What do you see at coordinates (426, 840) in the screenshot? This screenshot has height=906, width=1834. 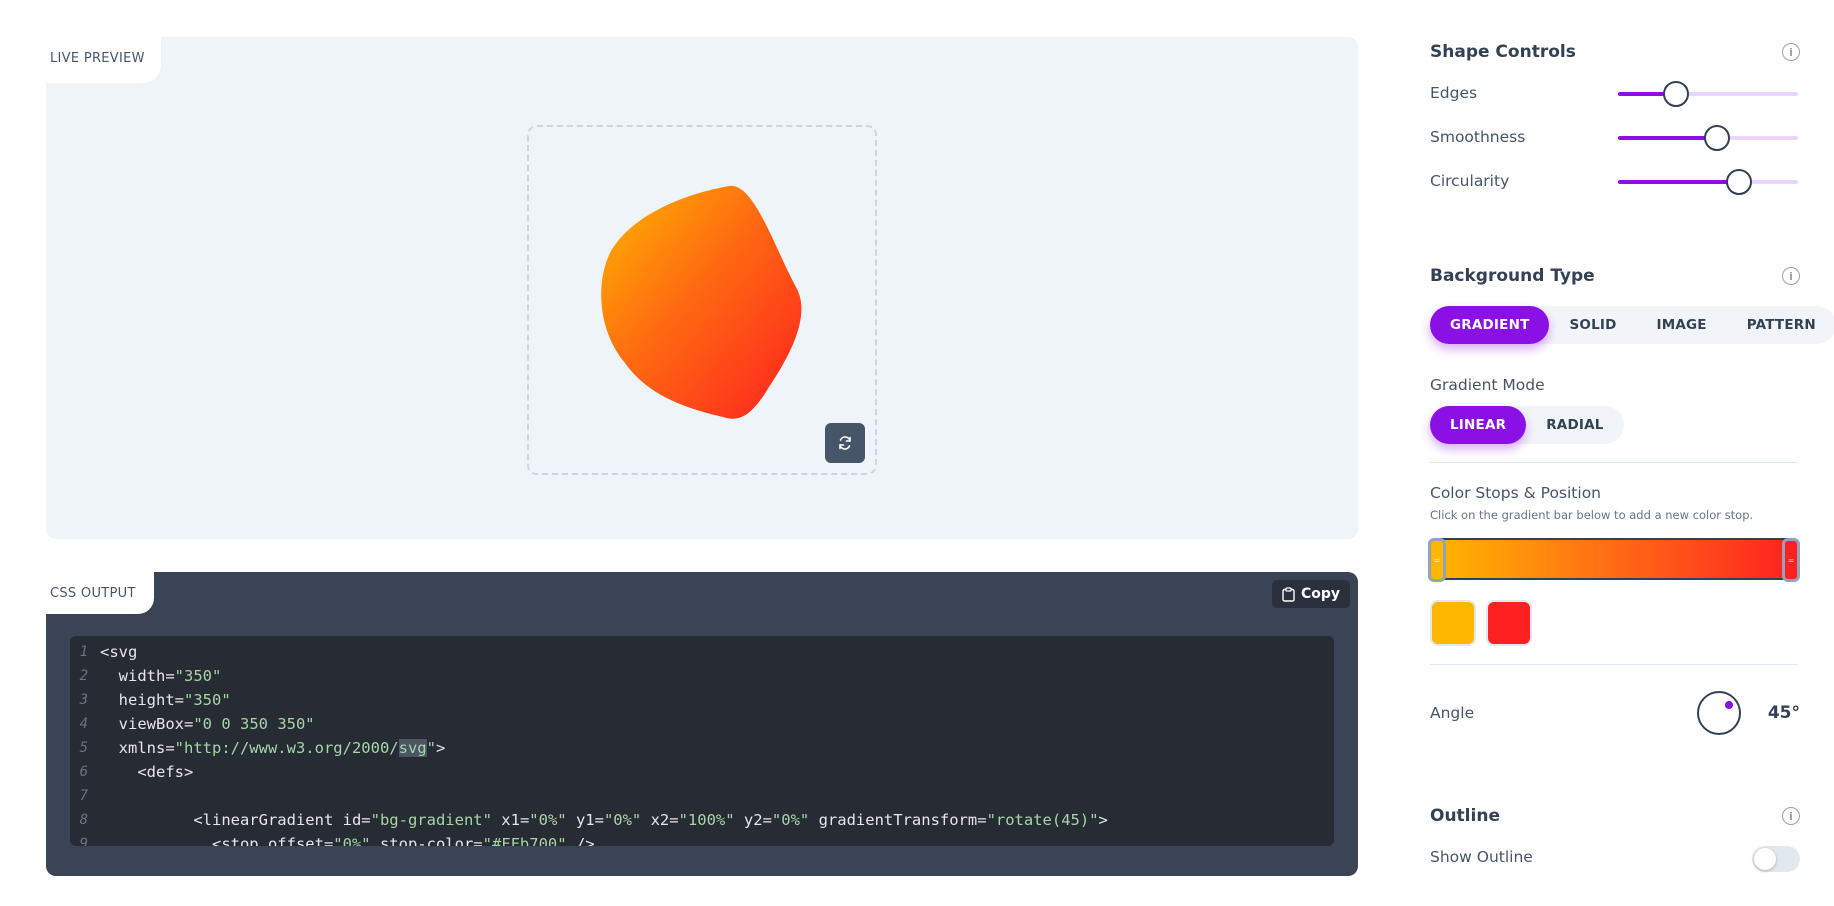 I see `code-text: stop-color=` at bounding box center [426, 840].